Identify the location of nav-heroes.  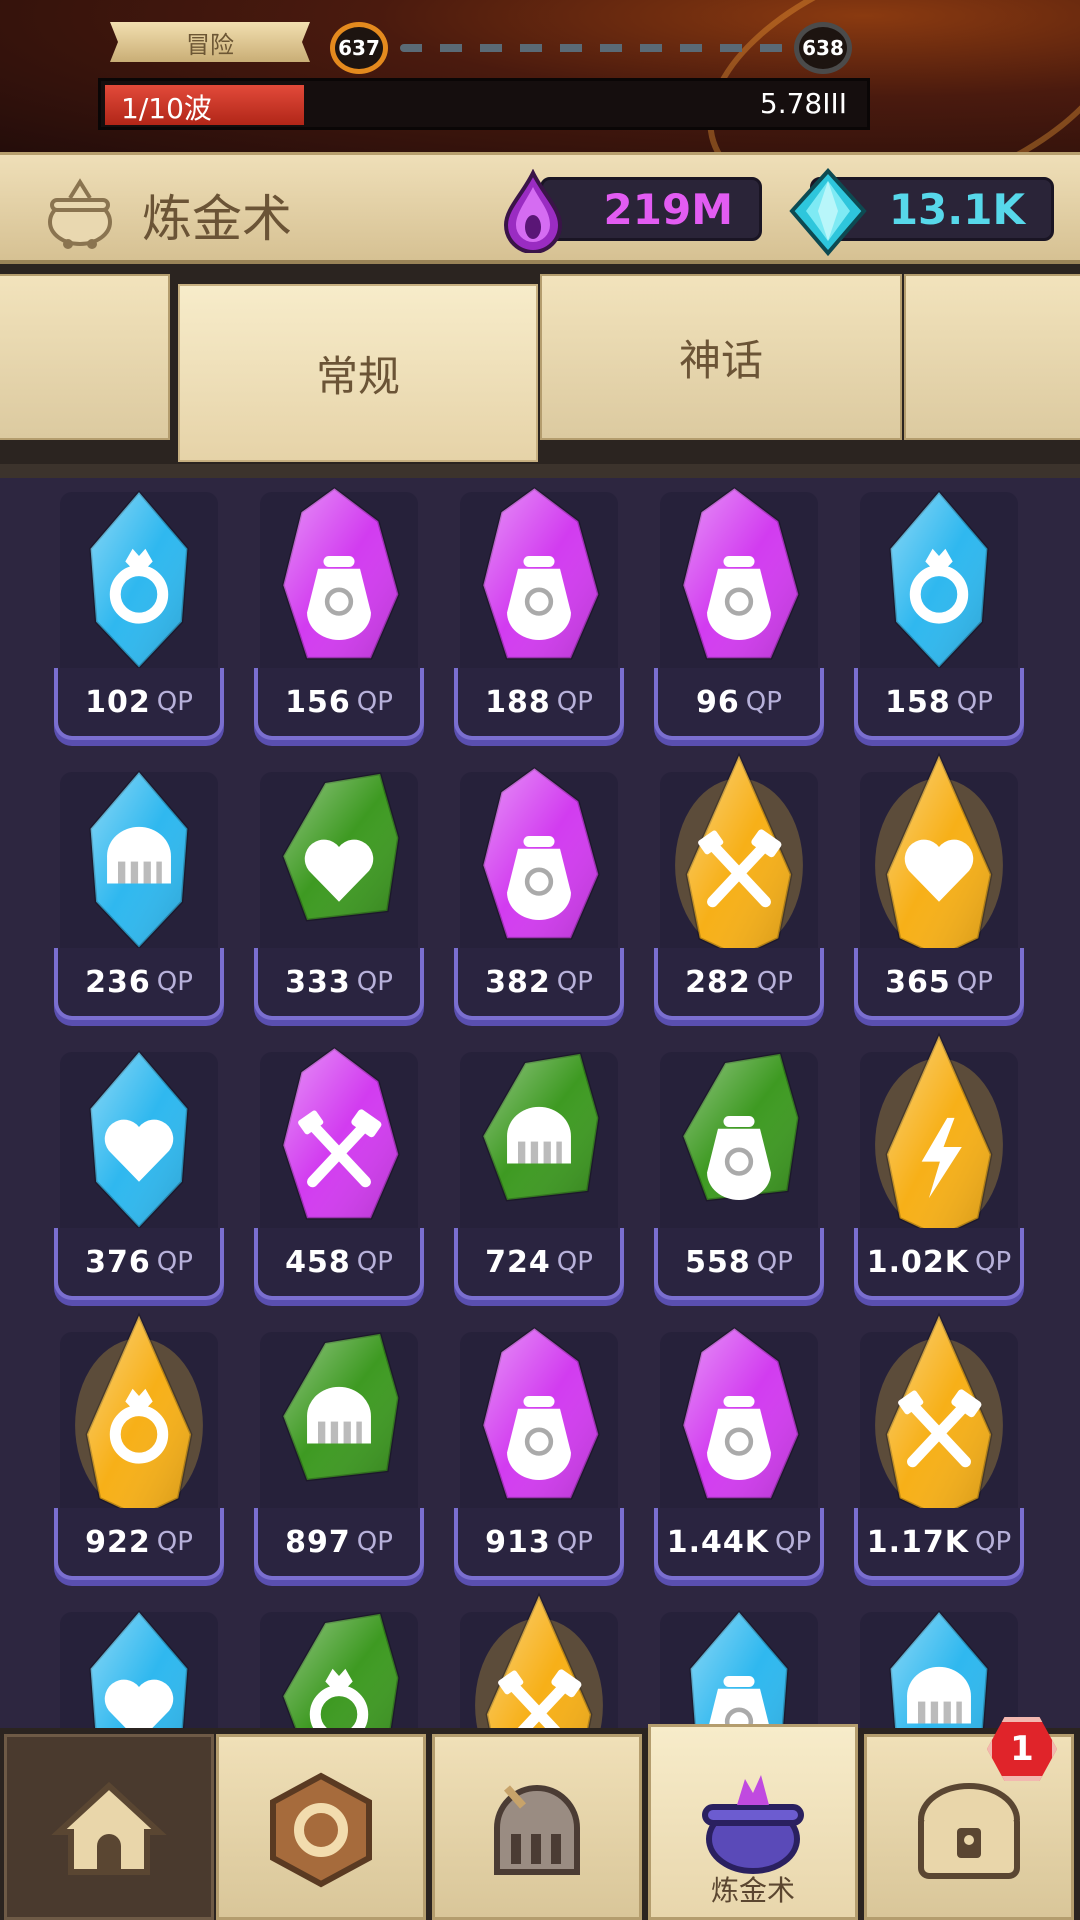
(321, 1827).